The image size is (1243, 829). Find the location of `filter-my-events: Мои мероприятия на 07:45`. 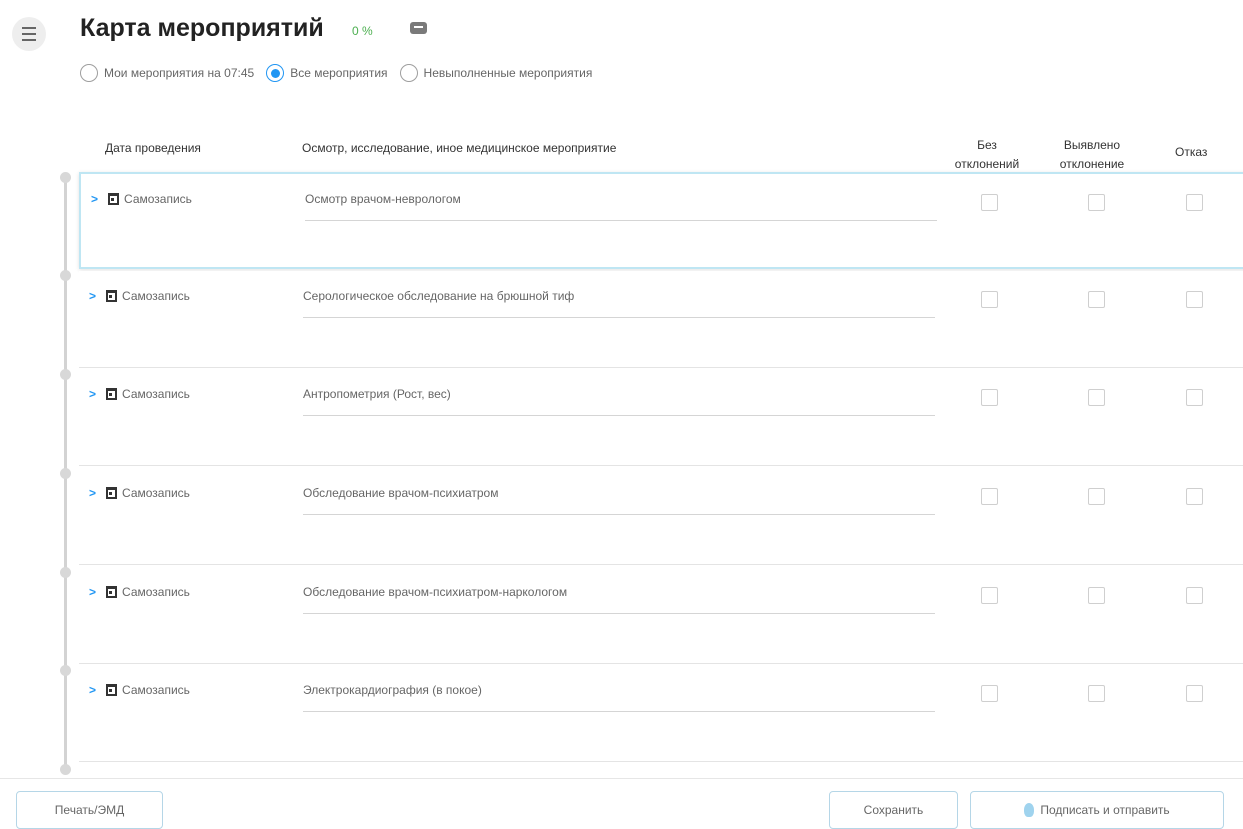

filter-my-events: Мои мероприятия на 07:45 is located at coordinates (167, 73).